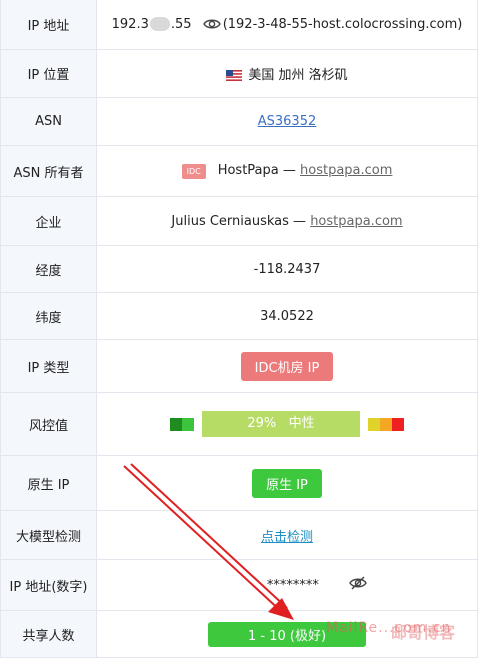 The image size is (478, 658). I want to click on idc-badge: IDC, so click(193, 171).